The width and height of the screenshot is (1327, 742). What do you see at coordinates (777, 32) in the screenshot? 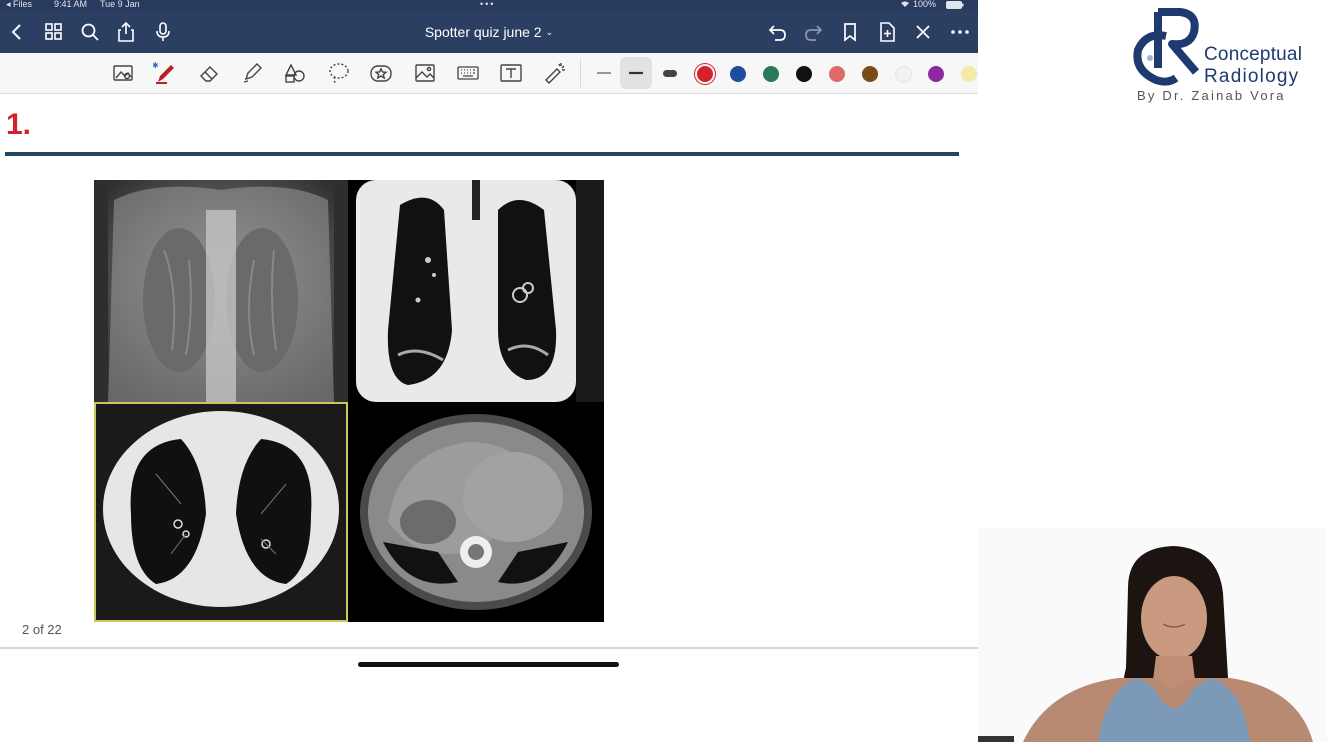
I see `undo-icon` at bounding box center [777, 32].